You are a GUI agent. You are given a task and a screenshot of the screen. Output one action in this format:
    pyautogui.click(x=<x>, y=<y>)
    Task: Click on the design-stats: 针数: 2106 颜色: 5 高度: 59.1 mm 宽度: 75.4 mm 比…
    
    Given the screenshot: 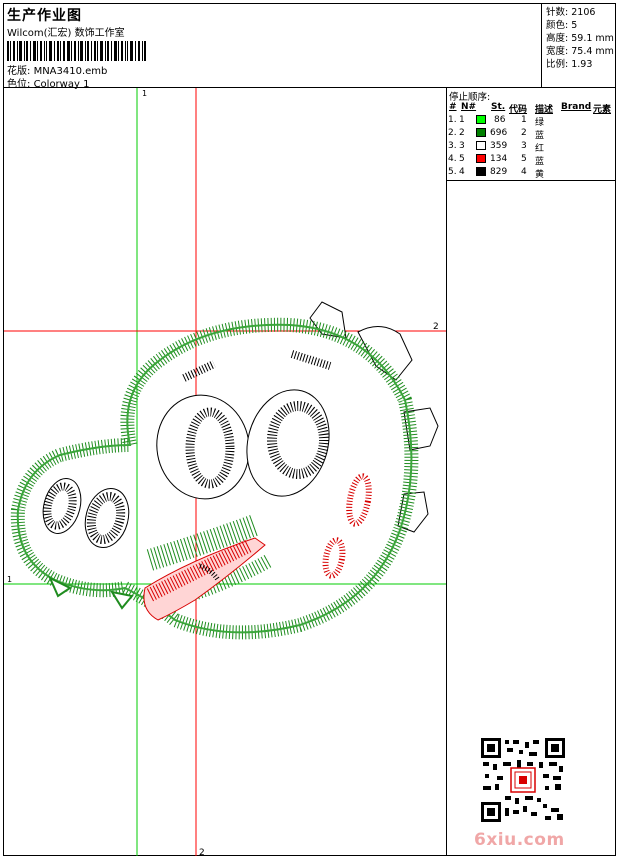 What is the action you would take?
    pyautogui.click(x=579, y=46)
    